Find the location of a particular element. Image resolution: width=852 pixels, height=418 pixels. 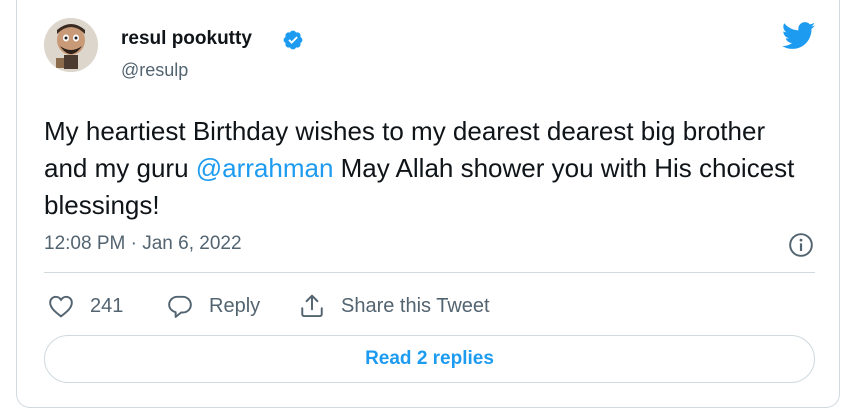

avatar is located at coordinates (71, 45).